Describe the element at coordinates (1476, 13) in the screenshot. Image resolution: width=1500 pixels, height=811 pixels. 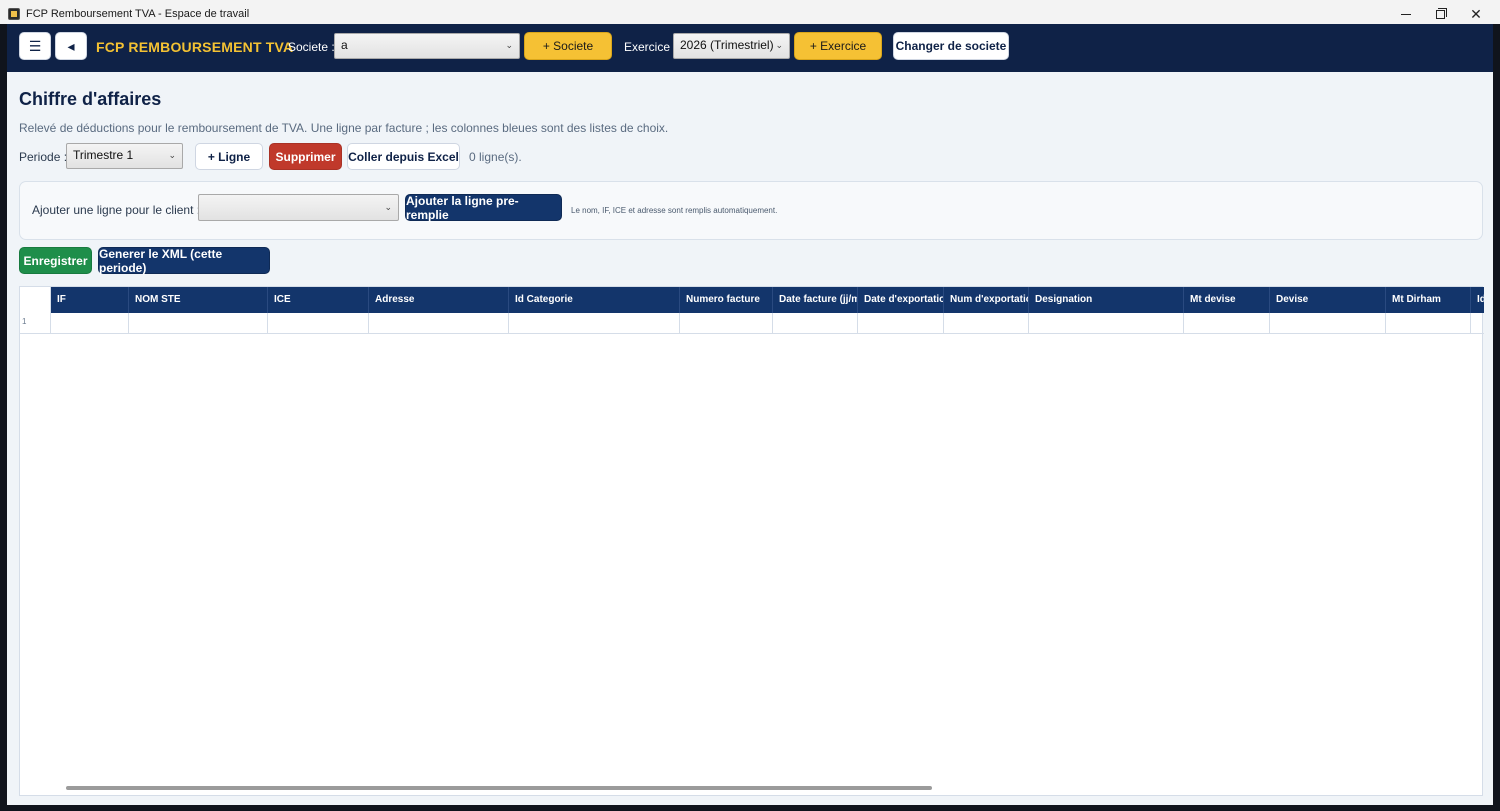
I see `close-icon: ✕` at that location.